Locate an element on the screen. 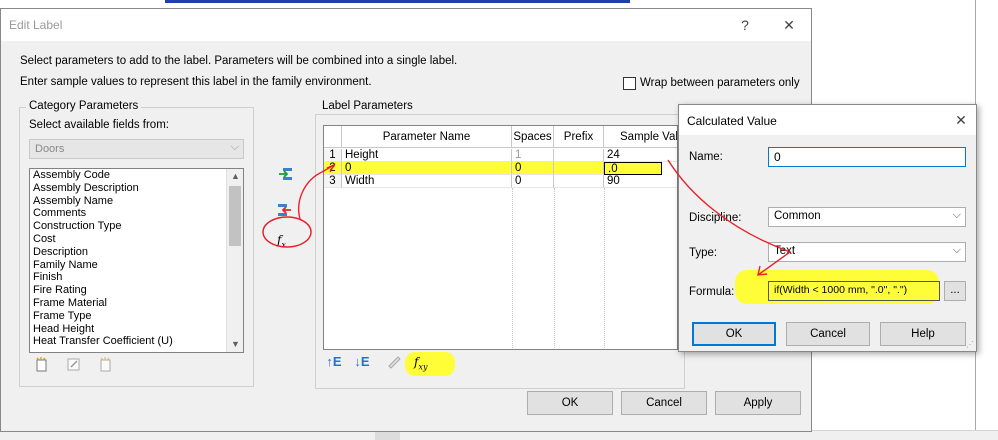 This screenshot has width=998, height=440. annotation-circle is located at coordinates (287, 232).